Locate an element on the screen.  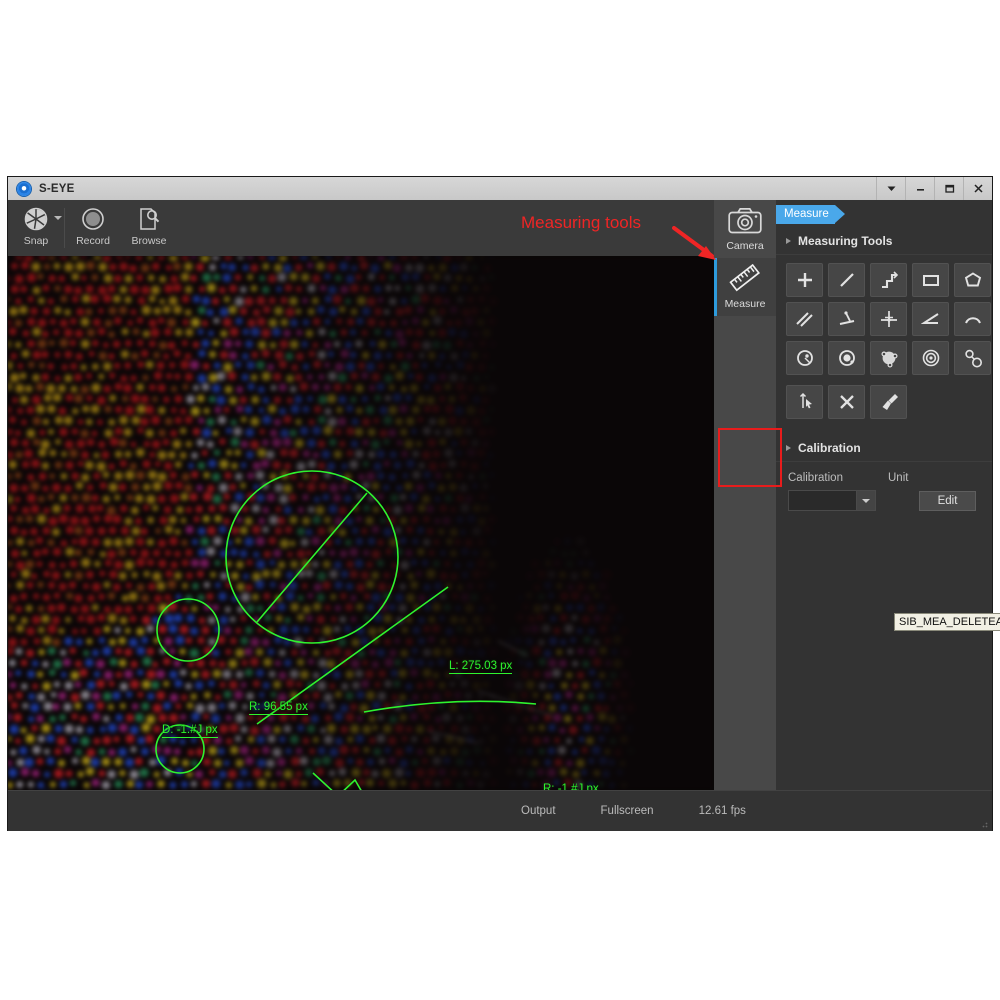
angle-tool-button is located at coordinates (930, 319).